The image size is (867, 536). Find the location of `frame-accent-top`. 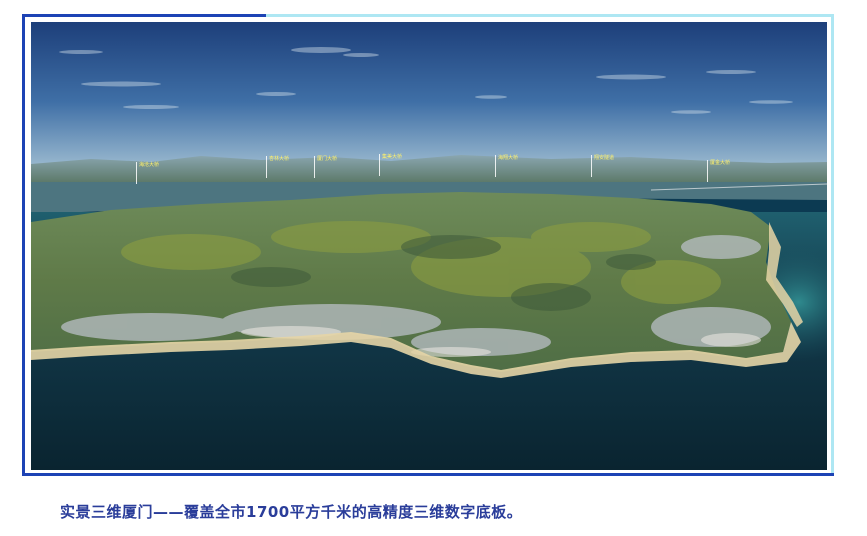

frame-accent-top is located at coordinates (144, 15).